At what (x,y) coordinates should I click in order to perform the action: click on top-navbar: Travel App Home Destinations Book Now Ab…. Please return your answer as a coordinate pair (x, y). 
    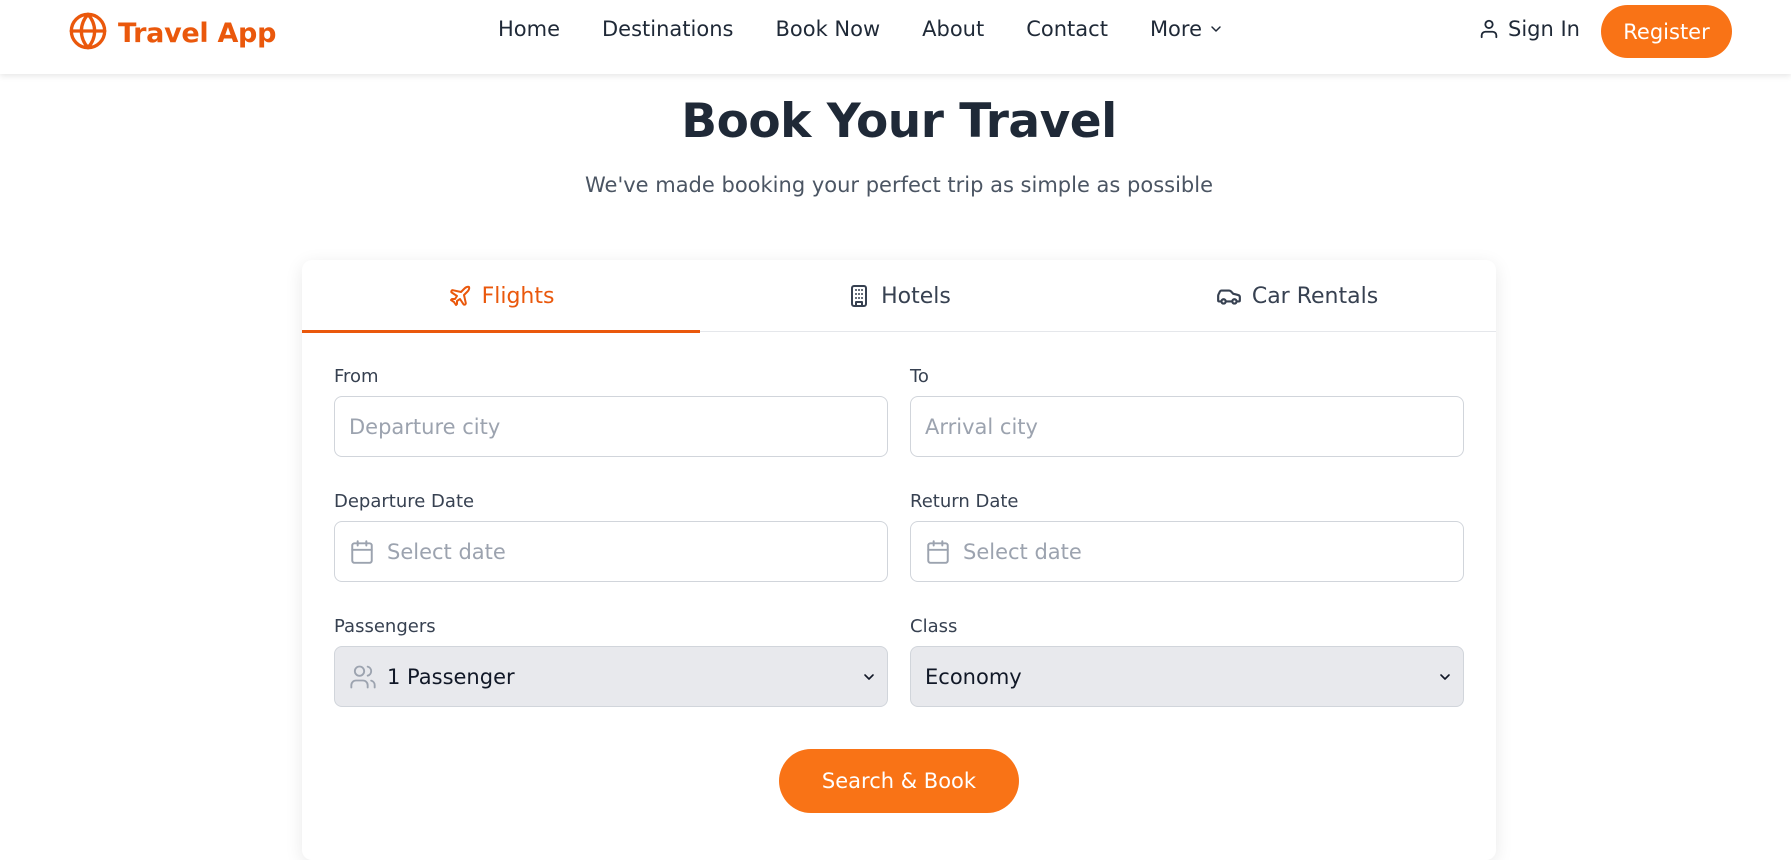
    Looking at the image, I should click on (895, 37).